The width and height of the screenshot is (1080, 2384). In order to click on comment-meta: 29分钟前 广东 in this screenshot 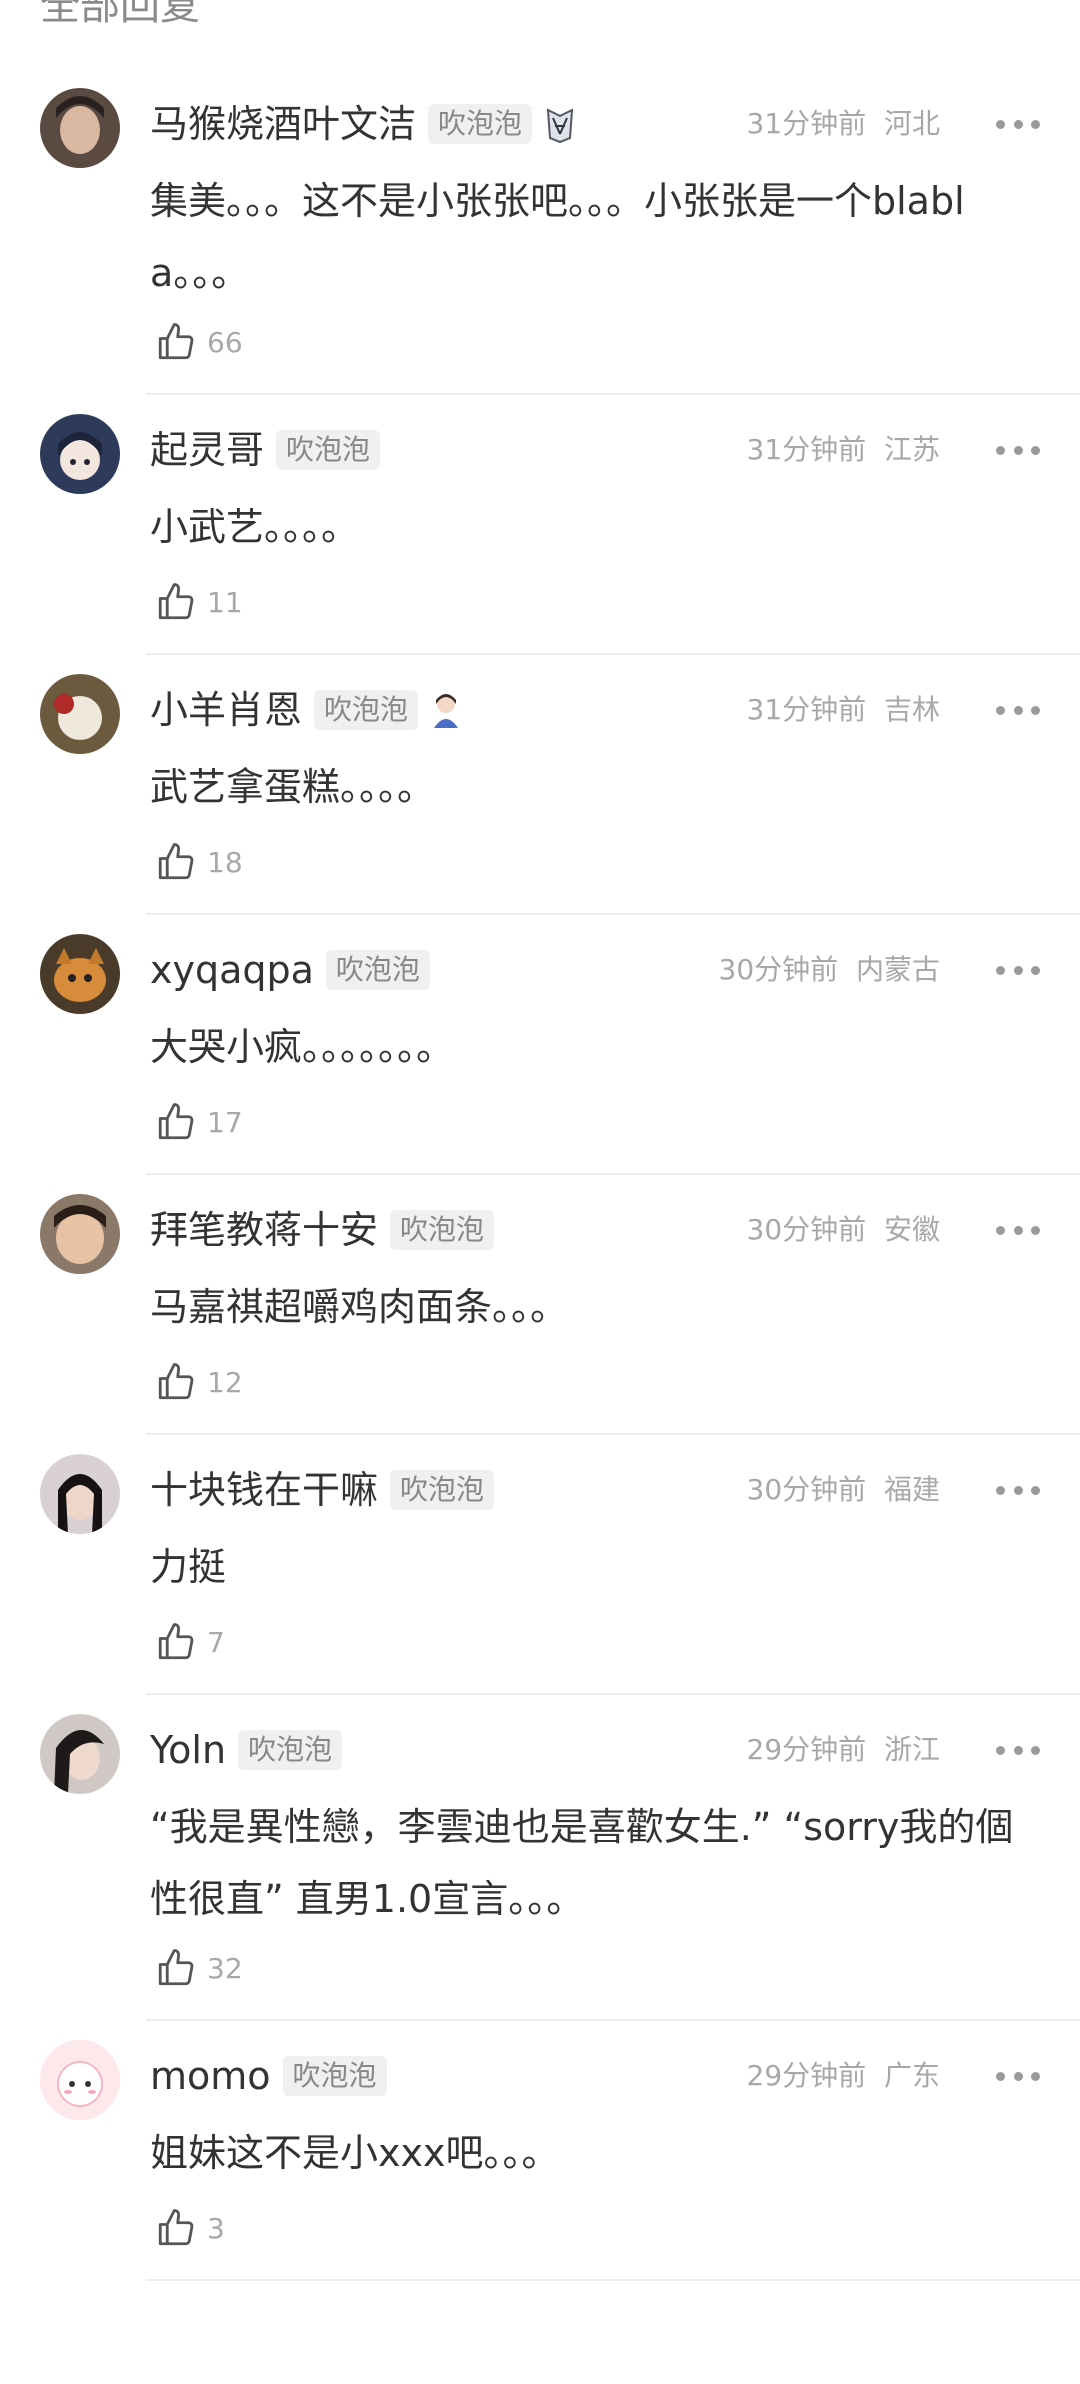, I will do `click(843, 2076)`.